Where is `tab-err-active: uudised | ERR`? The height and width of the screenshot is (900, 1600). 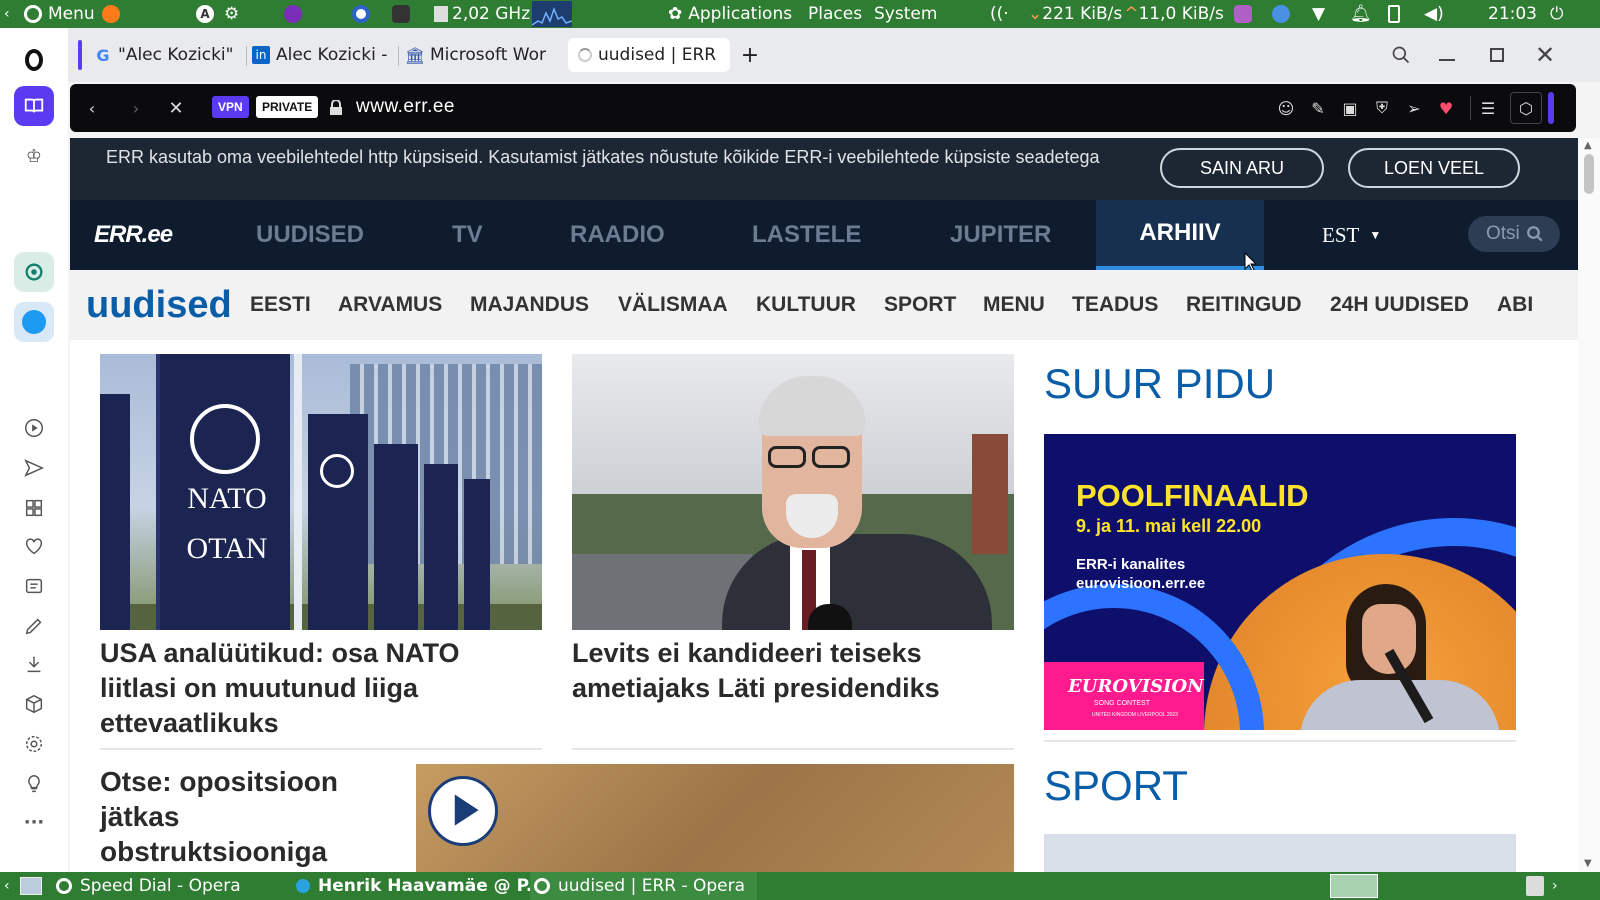 tab-err-active: uudised | ERR is located at coordinates (649, 55).